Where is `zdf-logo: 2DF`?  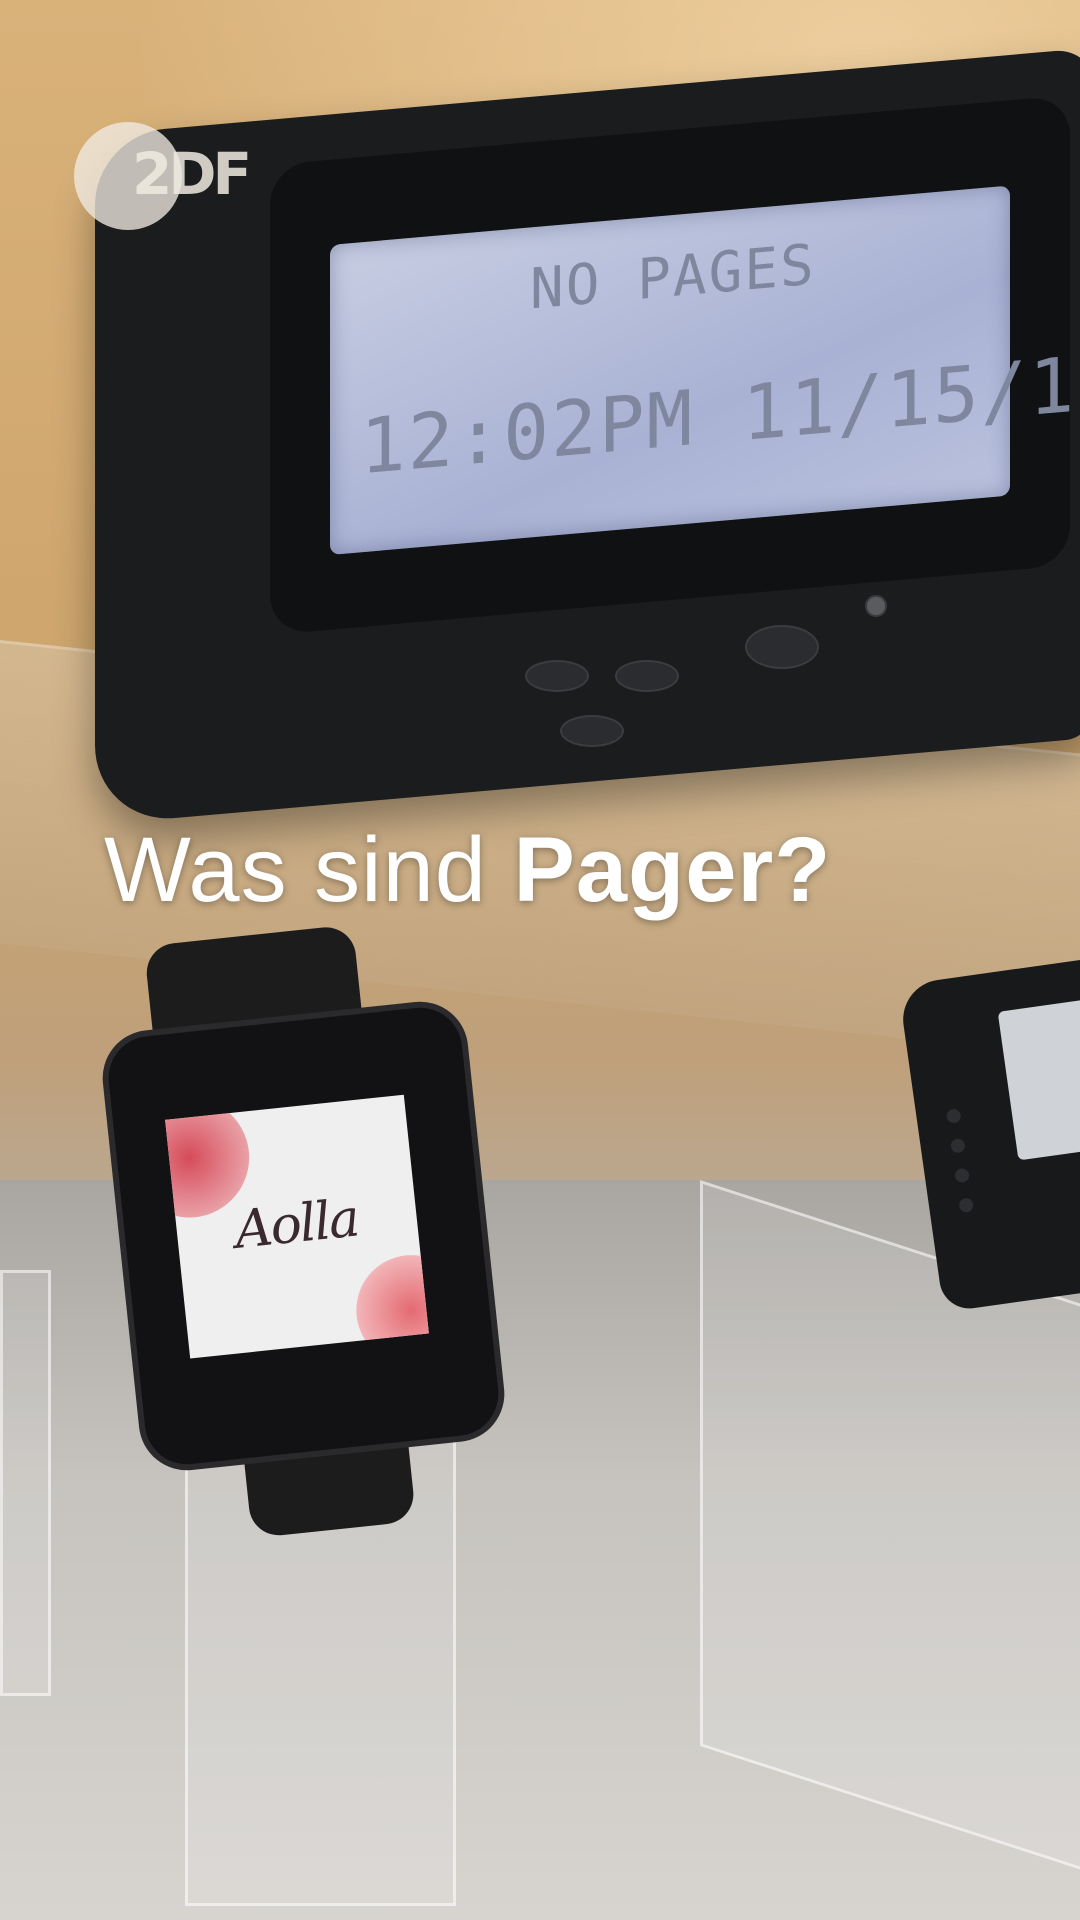 zdf-logo: 2DF is located at coordinates (169, 177).